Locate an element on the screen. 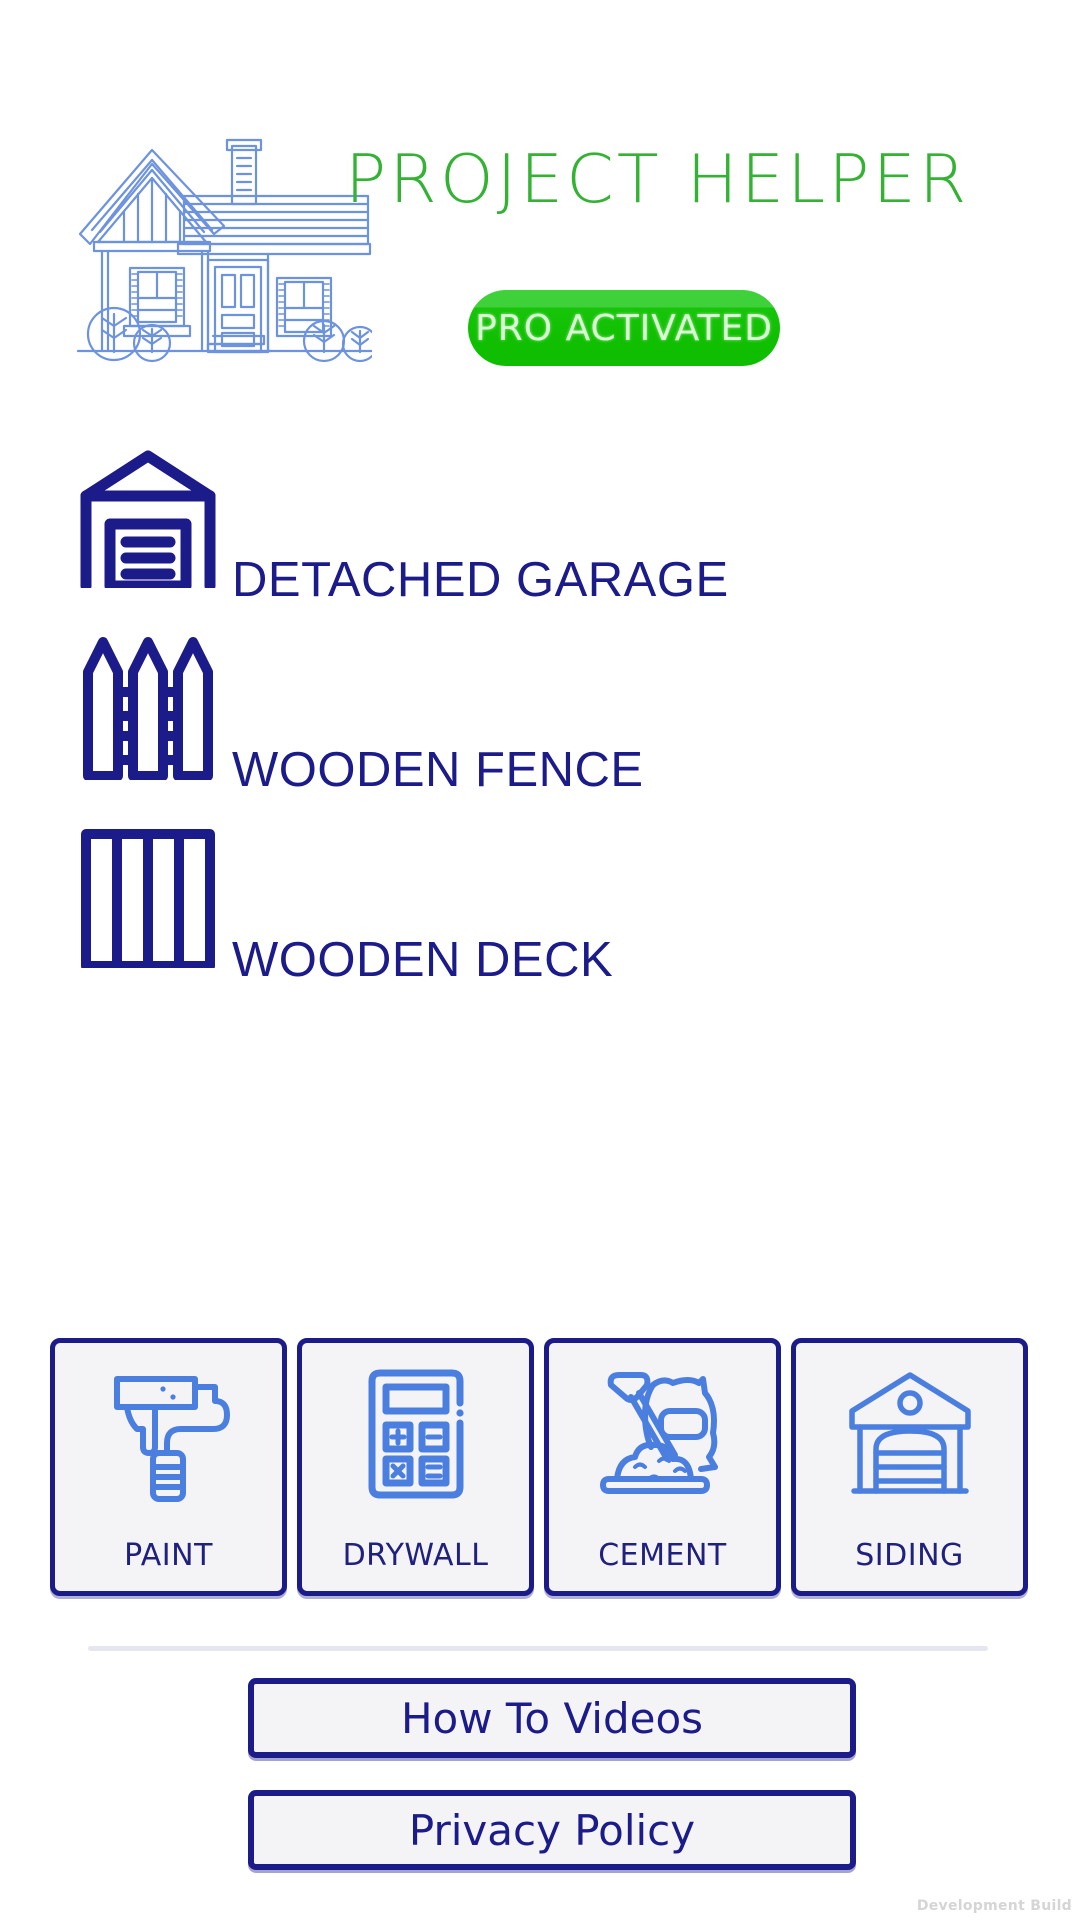  garage-icon is located at coordinates (148, 520).